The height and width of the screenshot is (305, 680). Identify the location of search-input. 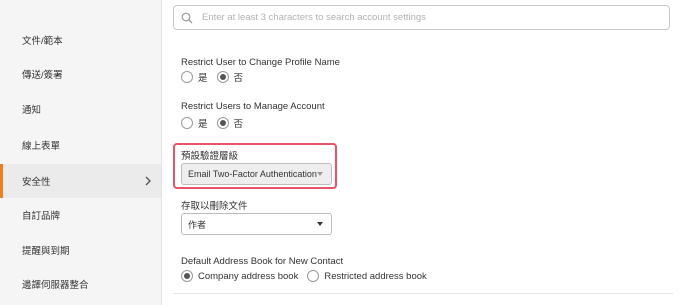
(422, 17).